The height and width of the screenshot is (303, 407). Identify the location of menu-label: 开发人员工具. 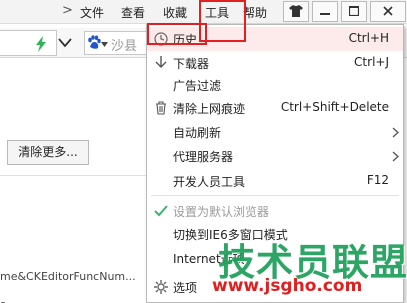
(209, 182).